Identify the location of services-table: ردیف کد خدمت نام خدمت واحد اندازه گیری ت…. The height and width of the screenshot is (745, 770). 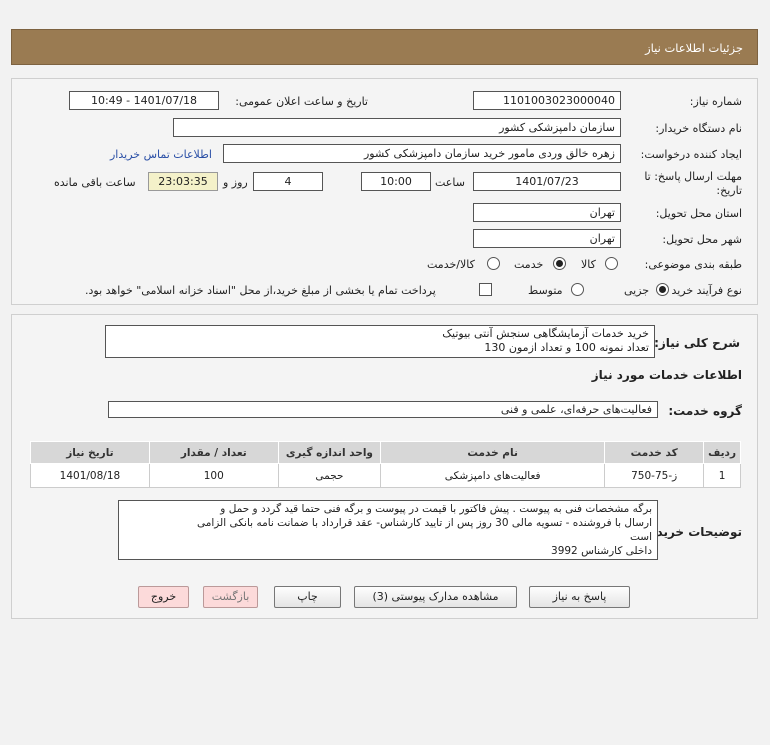
(385, 464).